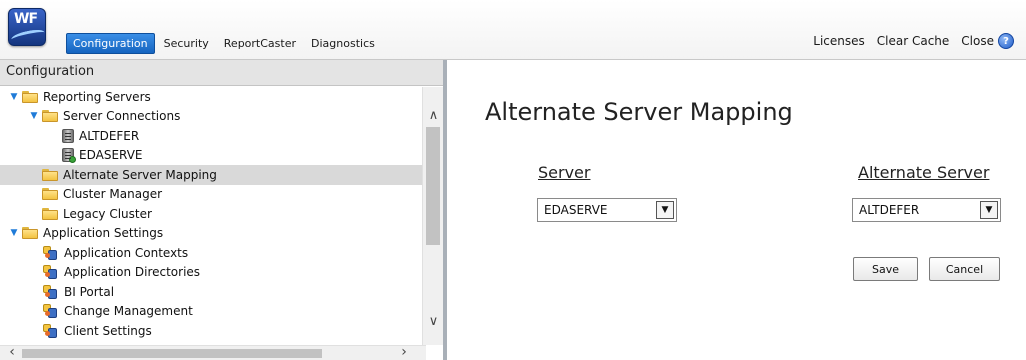 The image size is (1026, 360). What do you see at coordinates (27, 36) in the screenshot?
I see `logo-swoosh` at bounding box center [27, 36].